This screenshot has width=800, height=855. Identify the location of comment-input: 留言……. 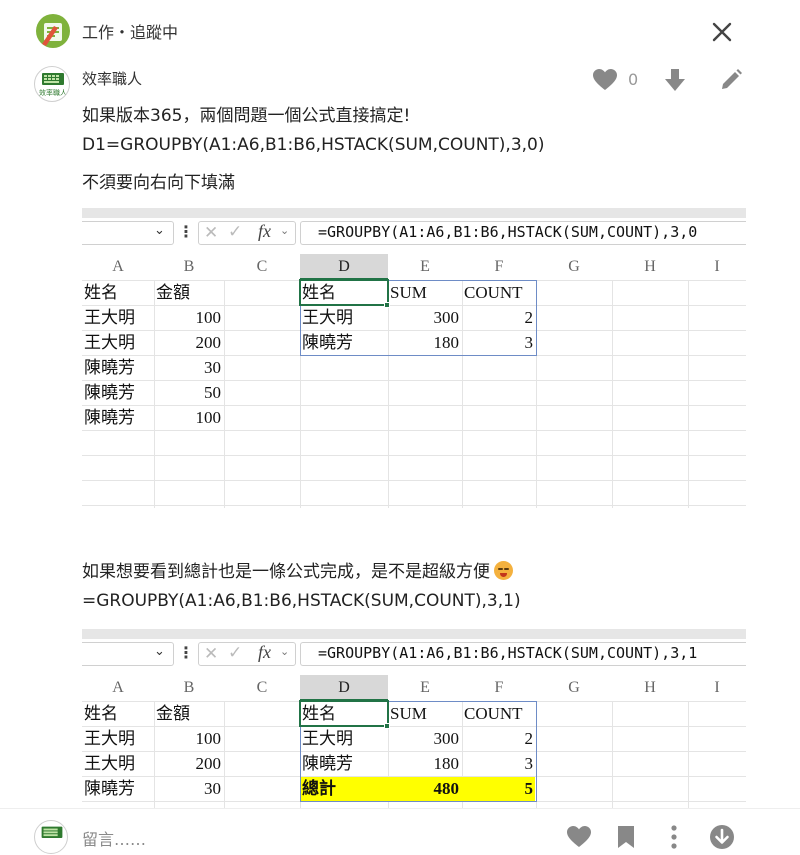
(114, 838).